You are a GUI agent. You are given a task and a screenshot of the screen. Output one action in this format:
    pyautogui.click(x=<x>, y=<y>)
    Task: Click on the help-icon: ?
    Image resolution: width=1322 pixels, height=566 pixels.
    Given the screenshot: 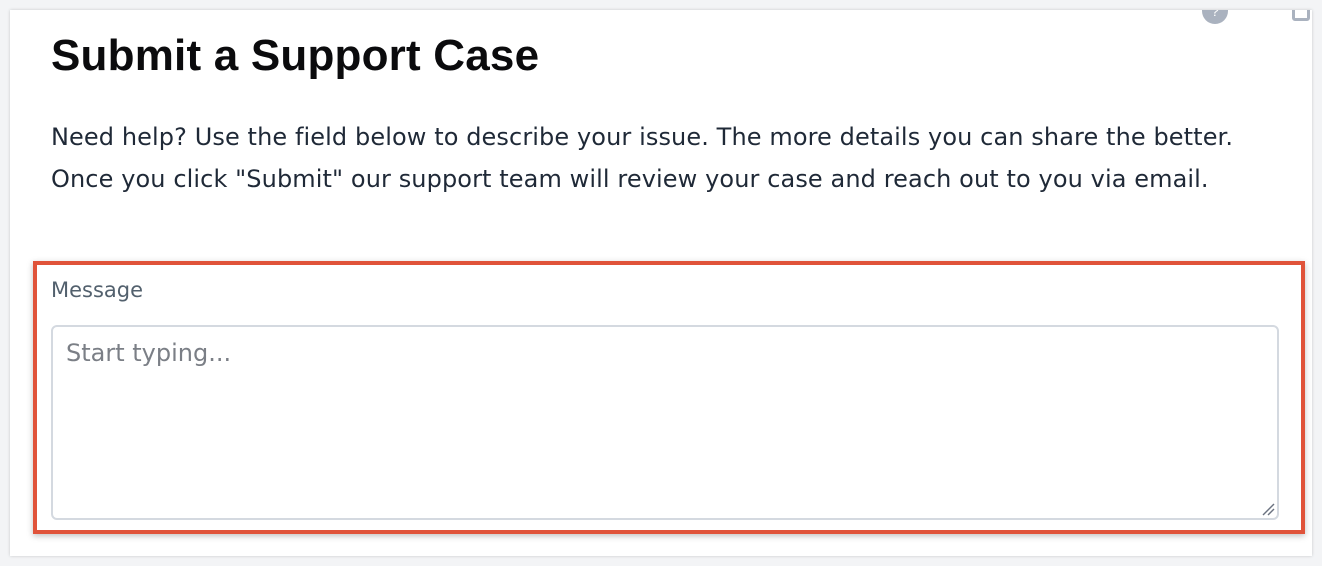 What is the action you would take?
    pyautogui.click(x=1215, y=17)
    